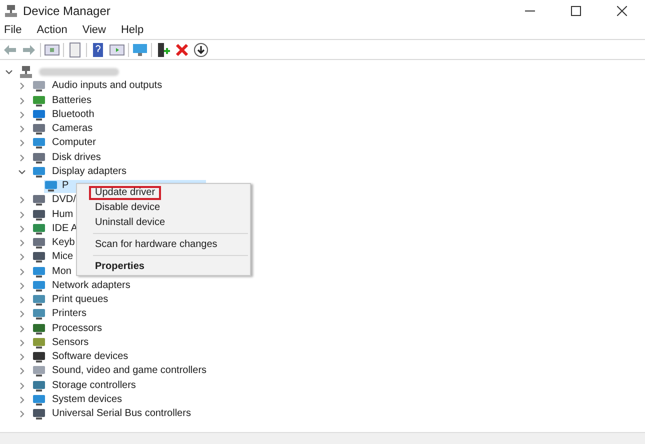 The width and height of the screenshot is (645, 444). I want to click on tree-item: System devices, so click(87, 399).